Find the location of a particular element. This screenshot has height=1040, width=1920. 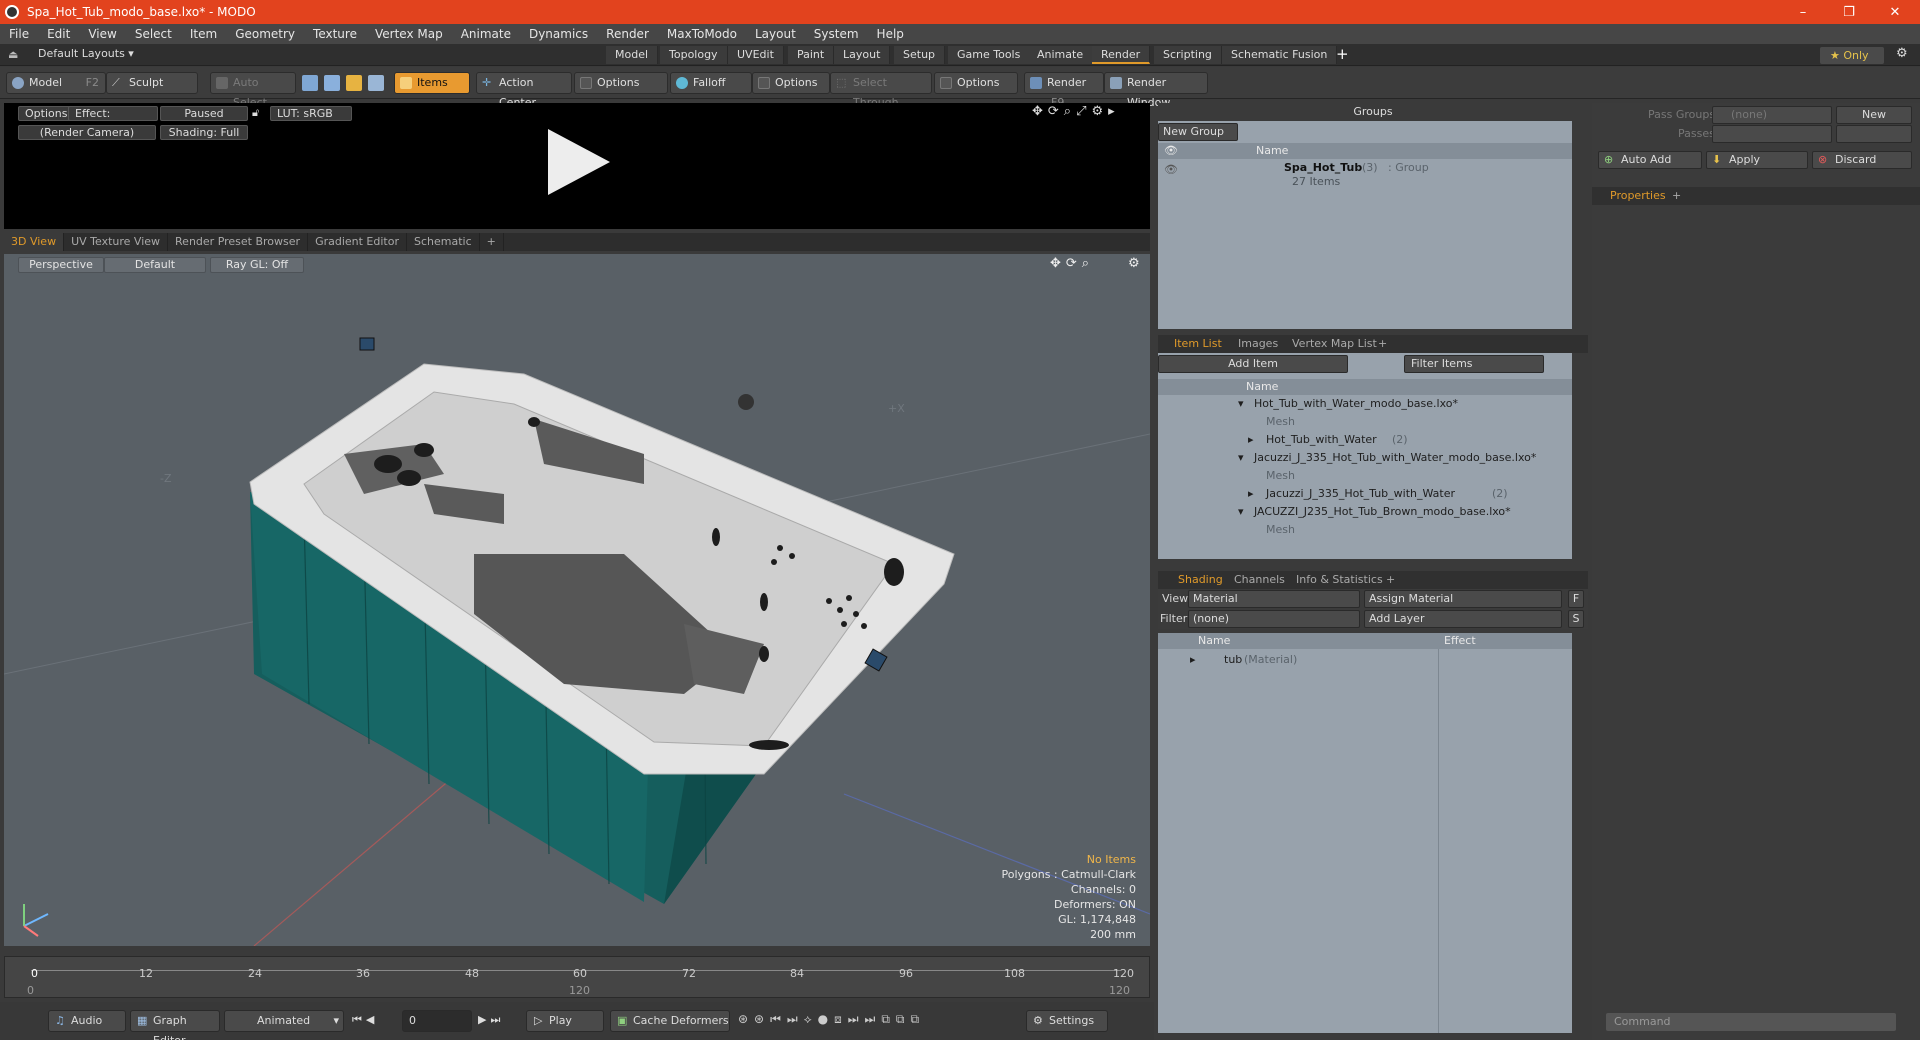

edge-mode-icon is located at coordinates (332, 83).